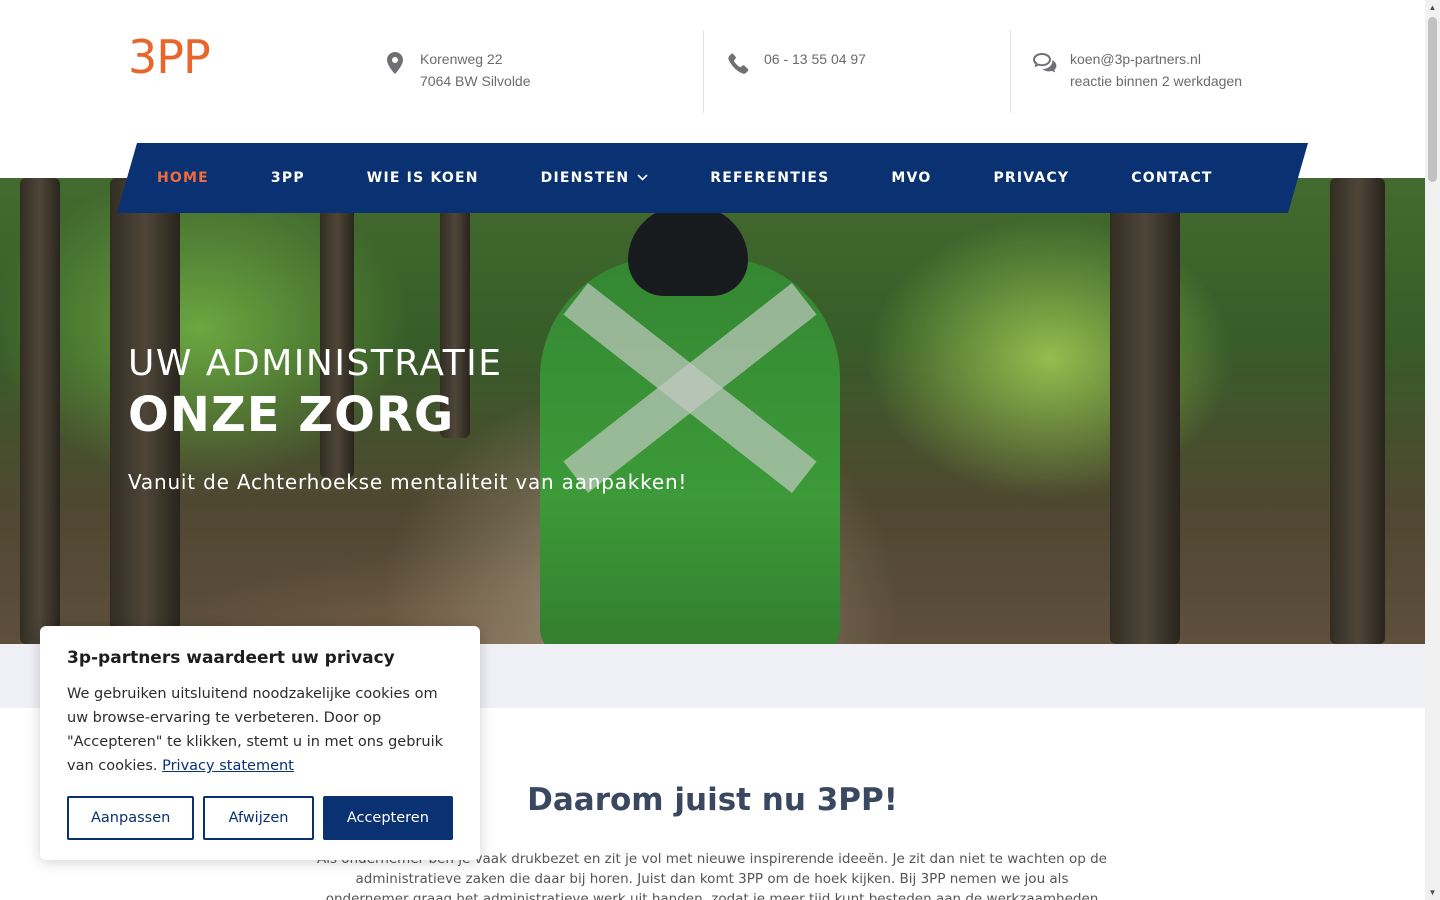 The height and width of the screenshot is (900, 1440). I want to click on nav-item-referenties: REFERENTIES, so click(769, 178).